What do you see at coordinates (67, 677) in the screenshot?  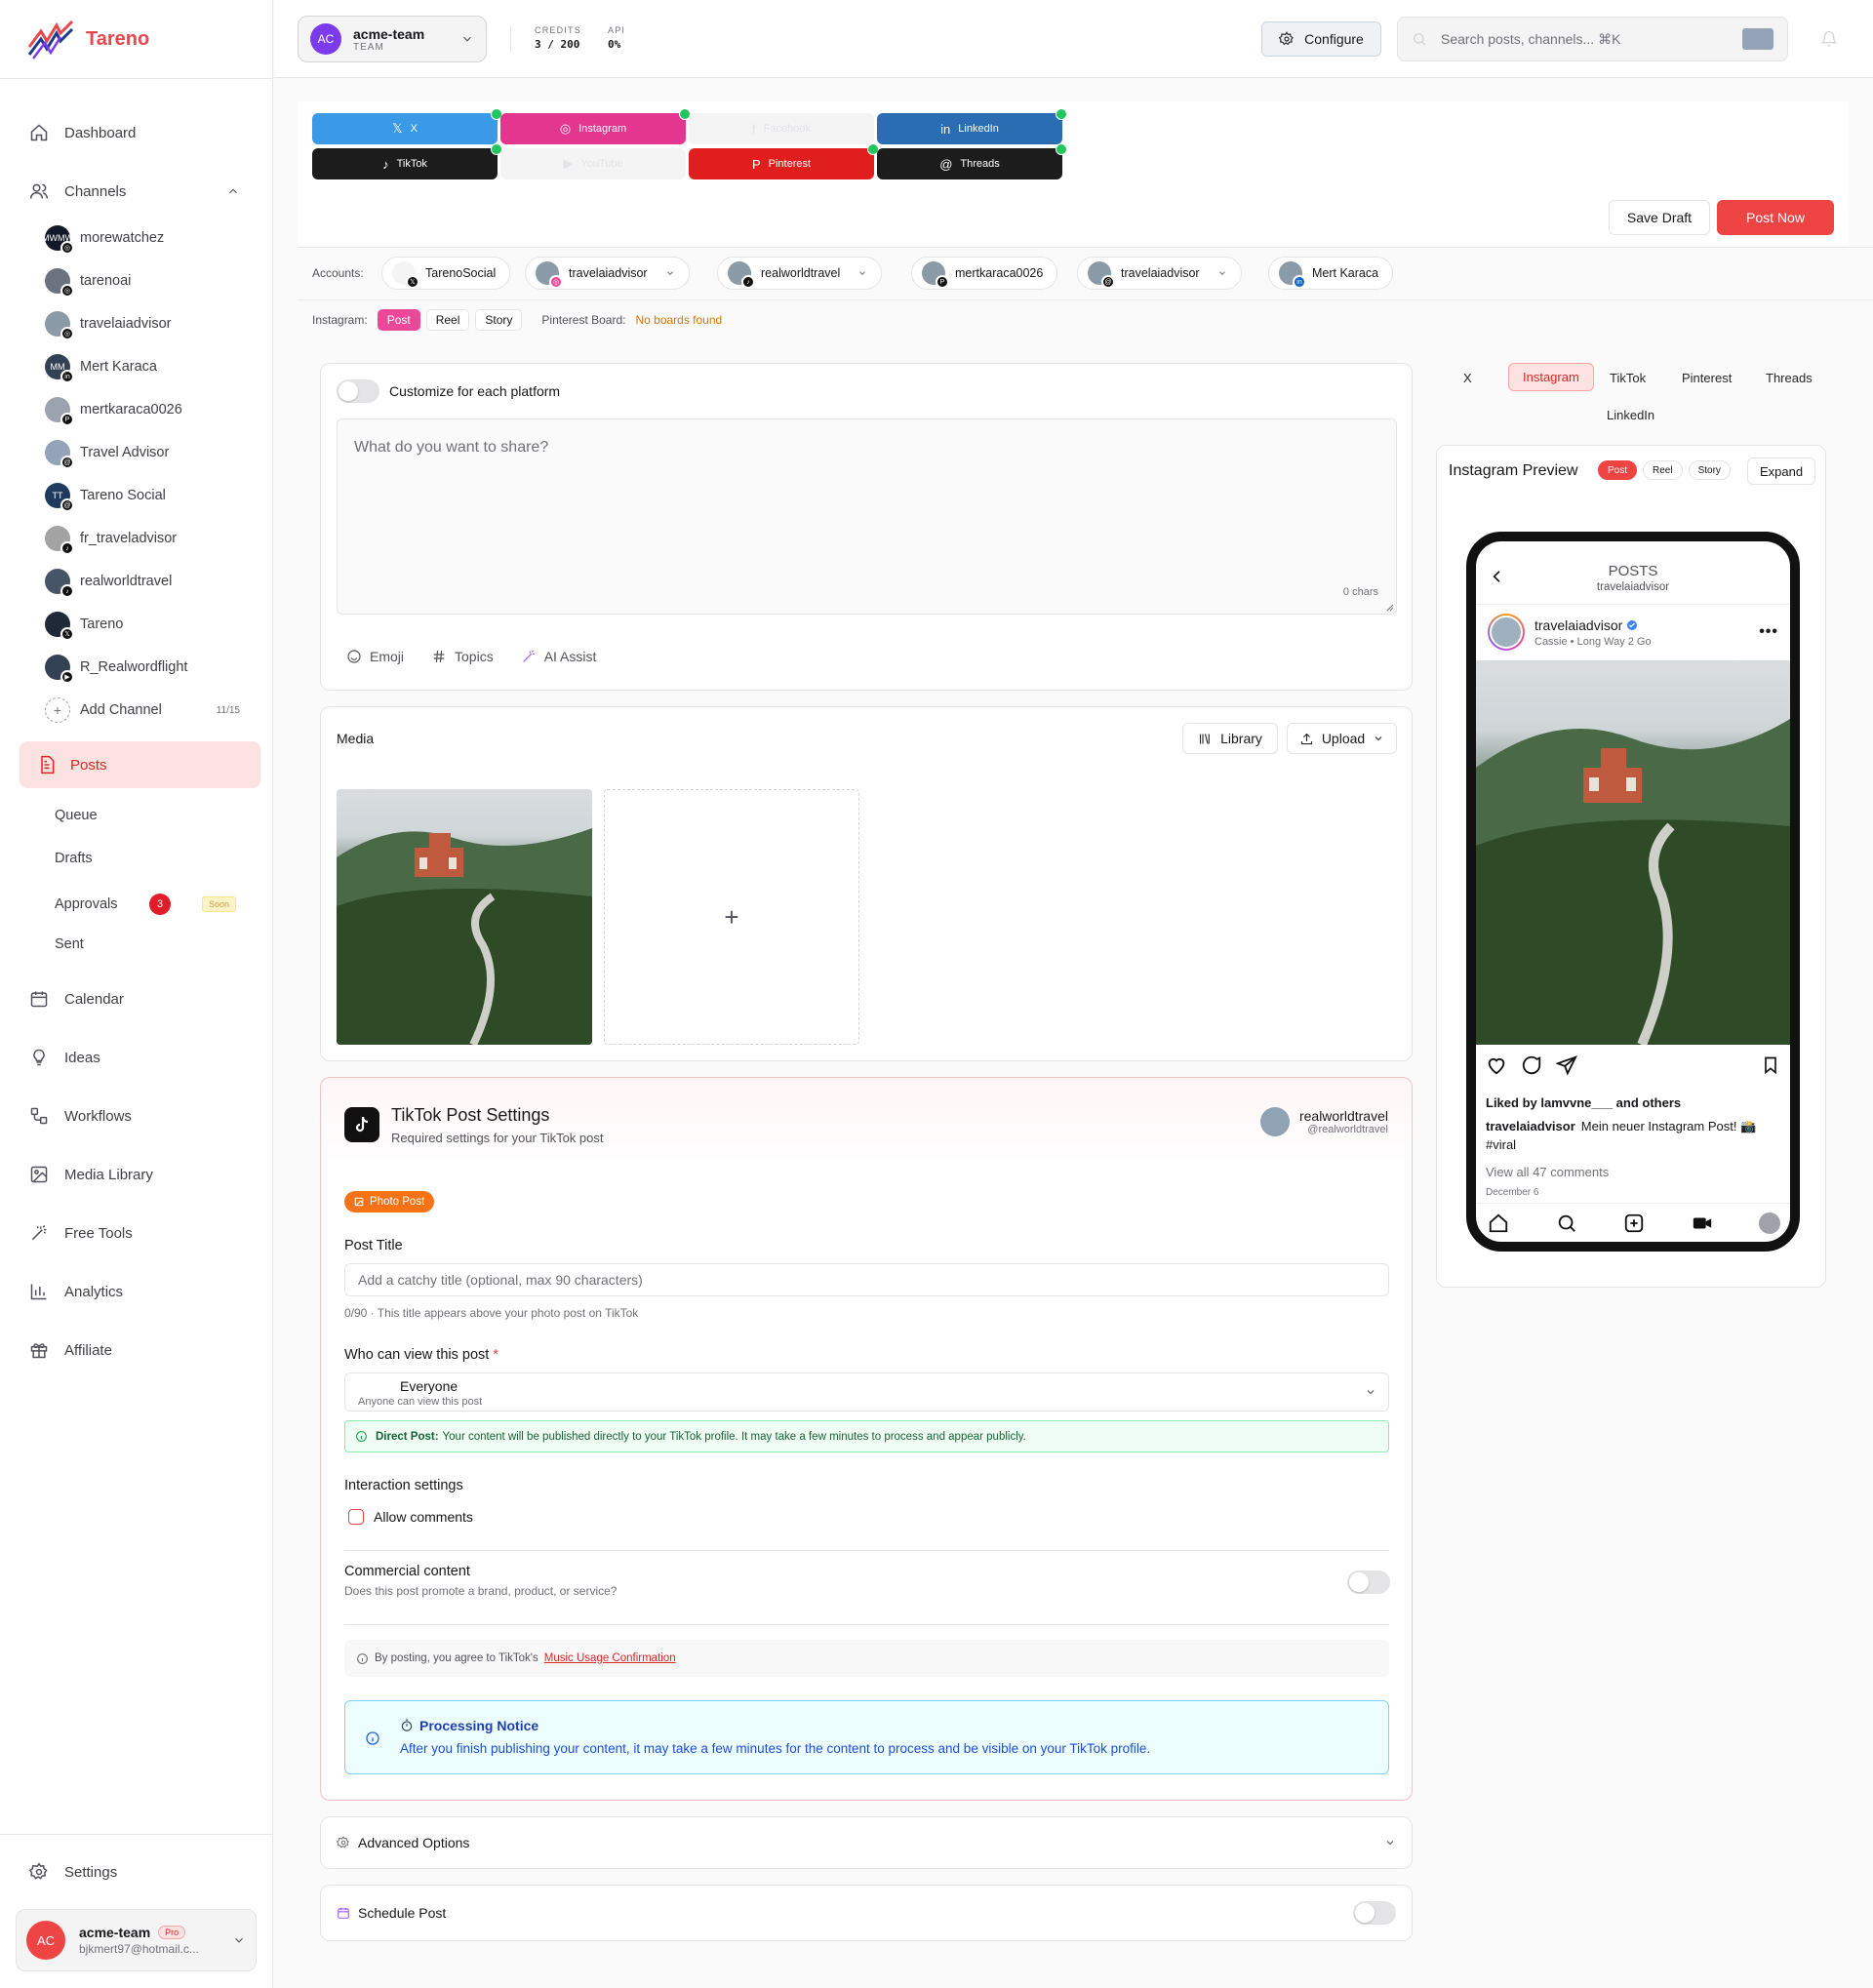 I see `youtube-icon: ▶` at bounding box center [67, 677].